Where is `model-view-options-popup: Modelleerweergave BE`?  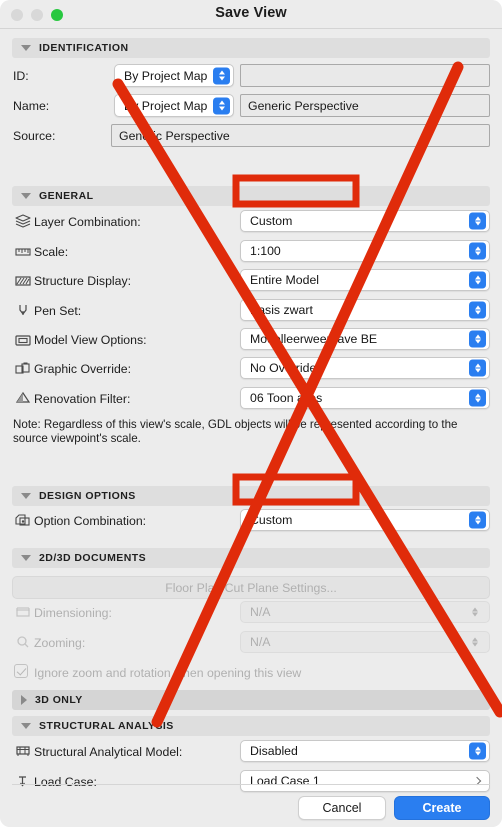 model-view-options-popup: Modelleerweergave BE is located at coordinates (365, 339).